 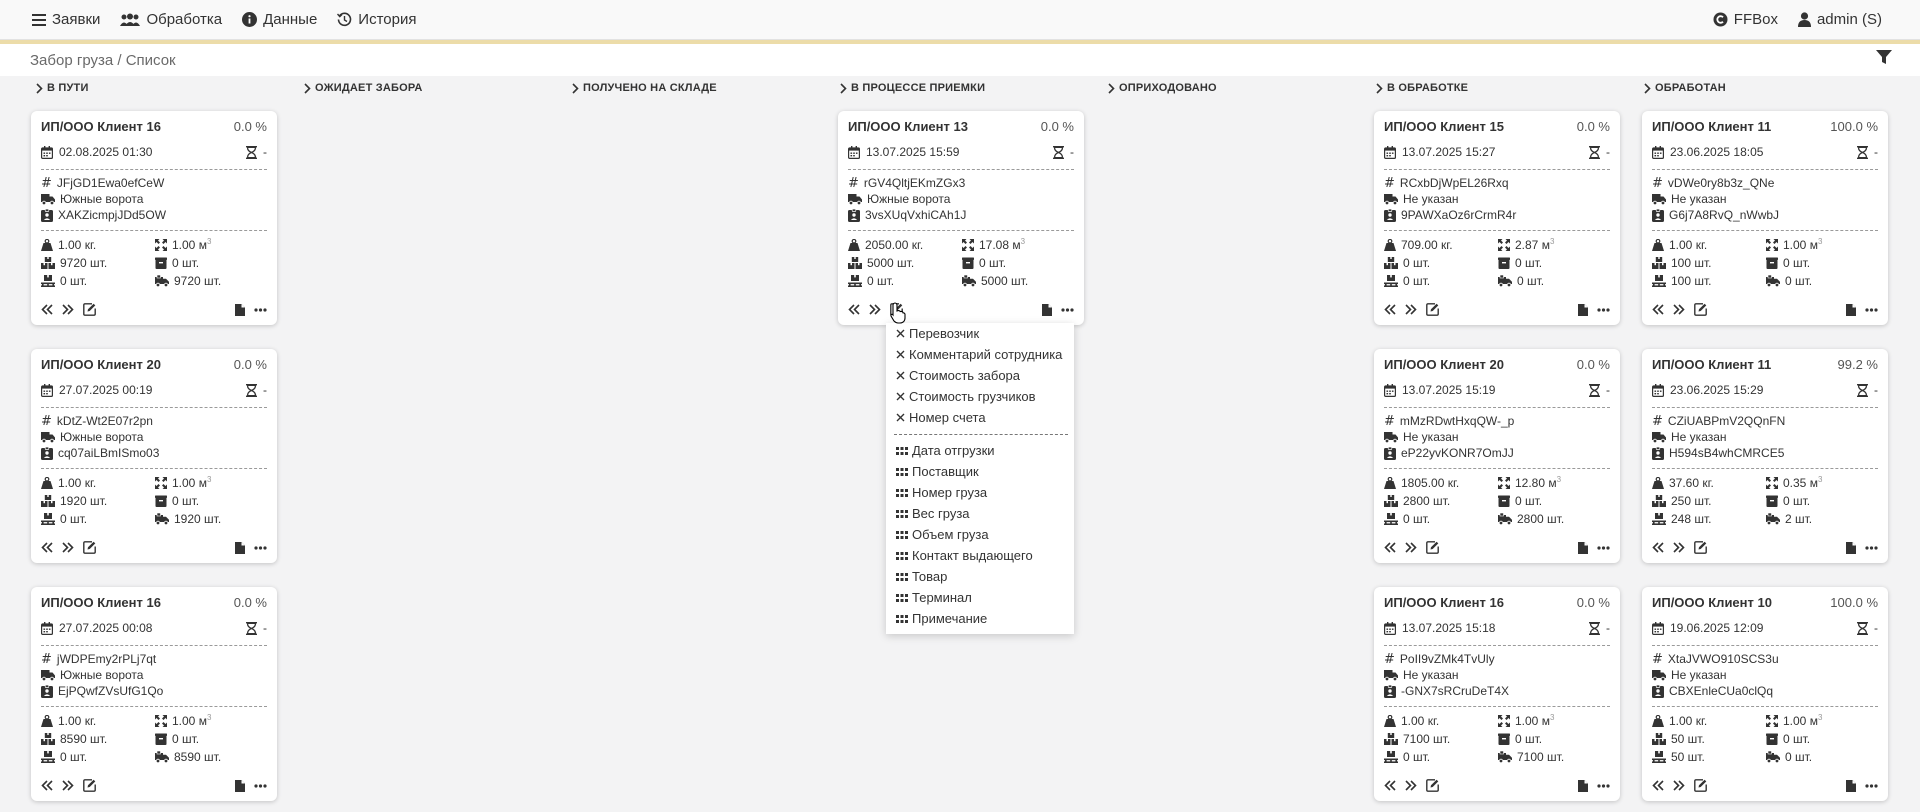 What do you see at coordinates (912, 88) in the screenshot?
I see `column-header: В ПРОЦЕССЕ ПРИЕМКИ` at bounding box center [912, 88].